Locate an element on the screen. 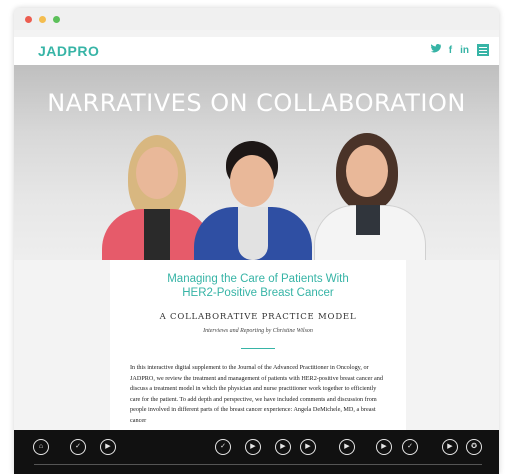 The width and height of the screenshot is (505, 474). linkedin-icon: in is located at coordinates (464, 50).